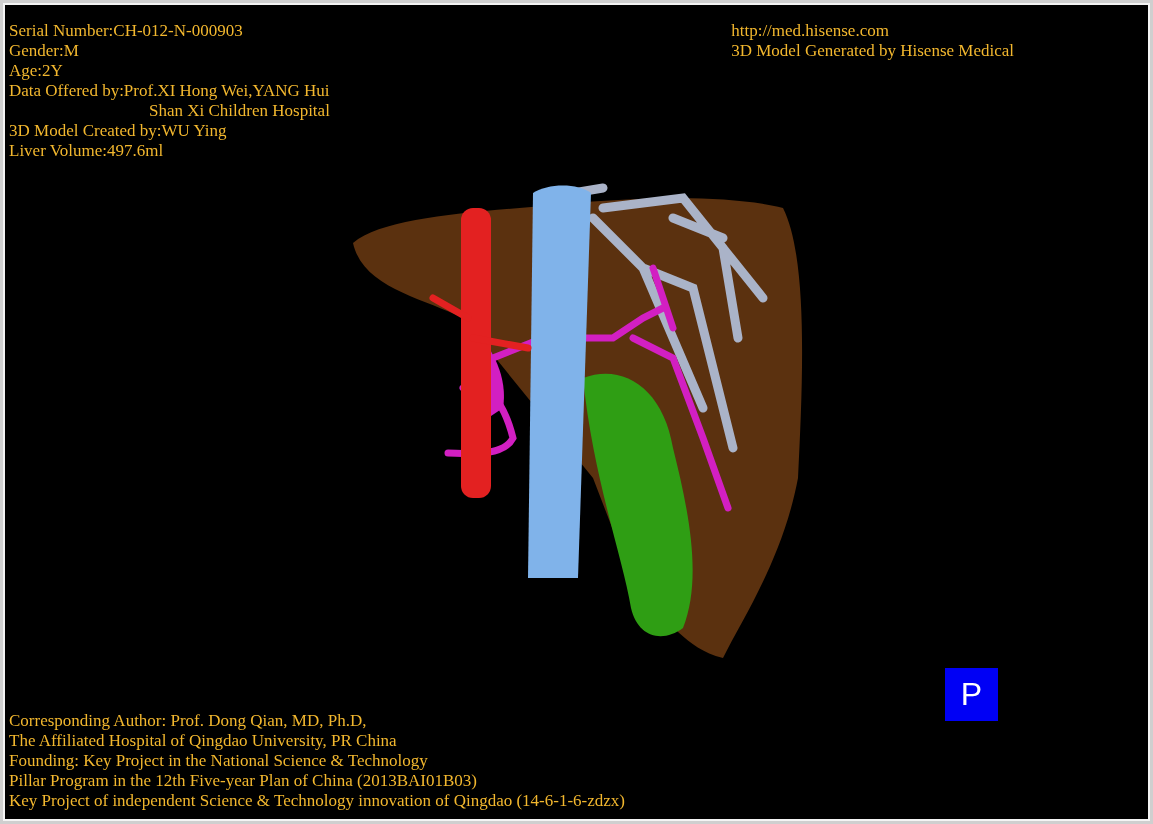 Image resolution: width=1153 pixels, height=824 pixels. Describe the element at coordinates (239, 111) in the screenshot. I see `info-text: Shan Xi Children Hospital` at that location.